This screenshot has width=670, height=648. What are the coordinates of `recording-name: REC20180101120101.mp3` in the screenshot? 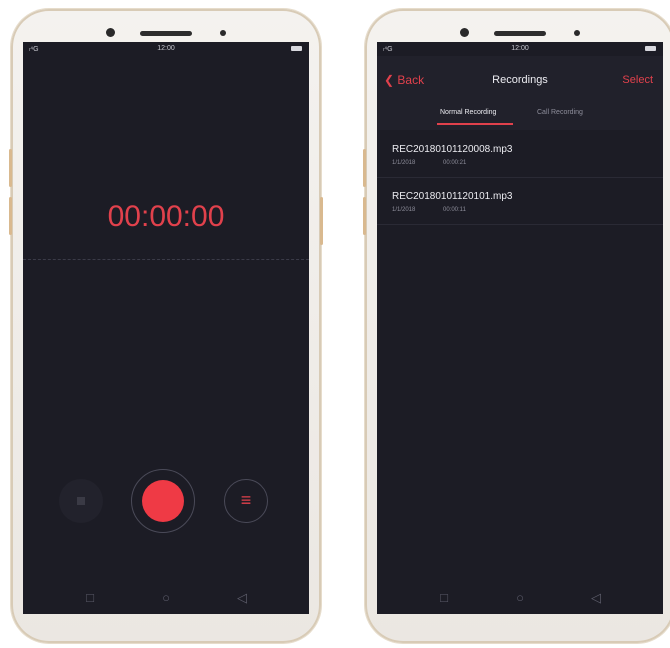 It's located at (452, 196).